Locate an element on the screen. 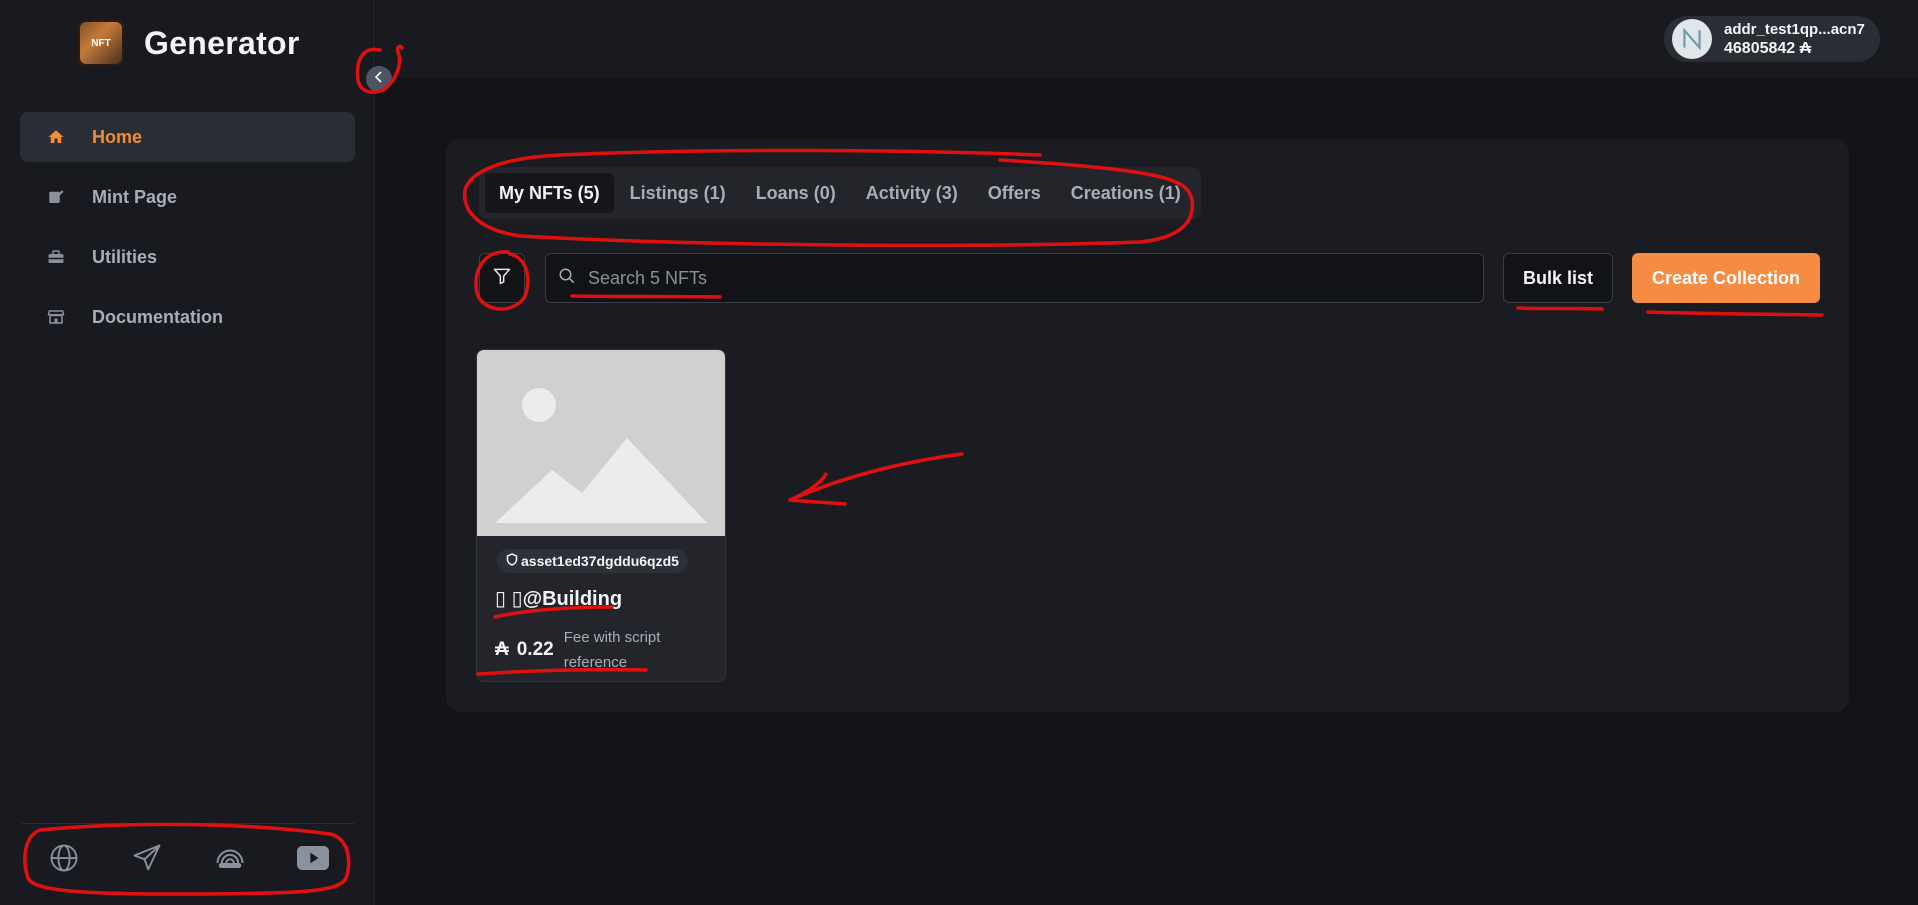 Image resolution: width=1918 pixels, height=905 pixels. sidebar-item-label: Utilities is located at coordinates (125, 256).